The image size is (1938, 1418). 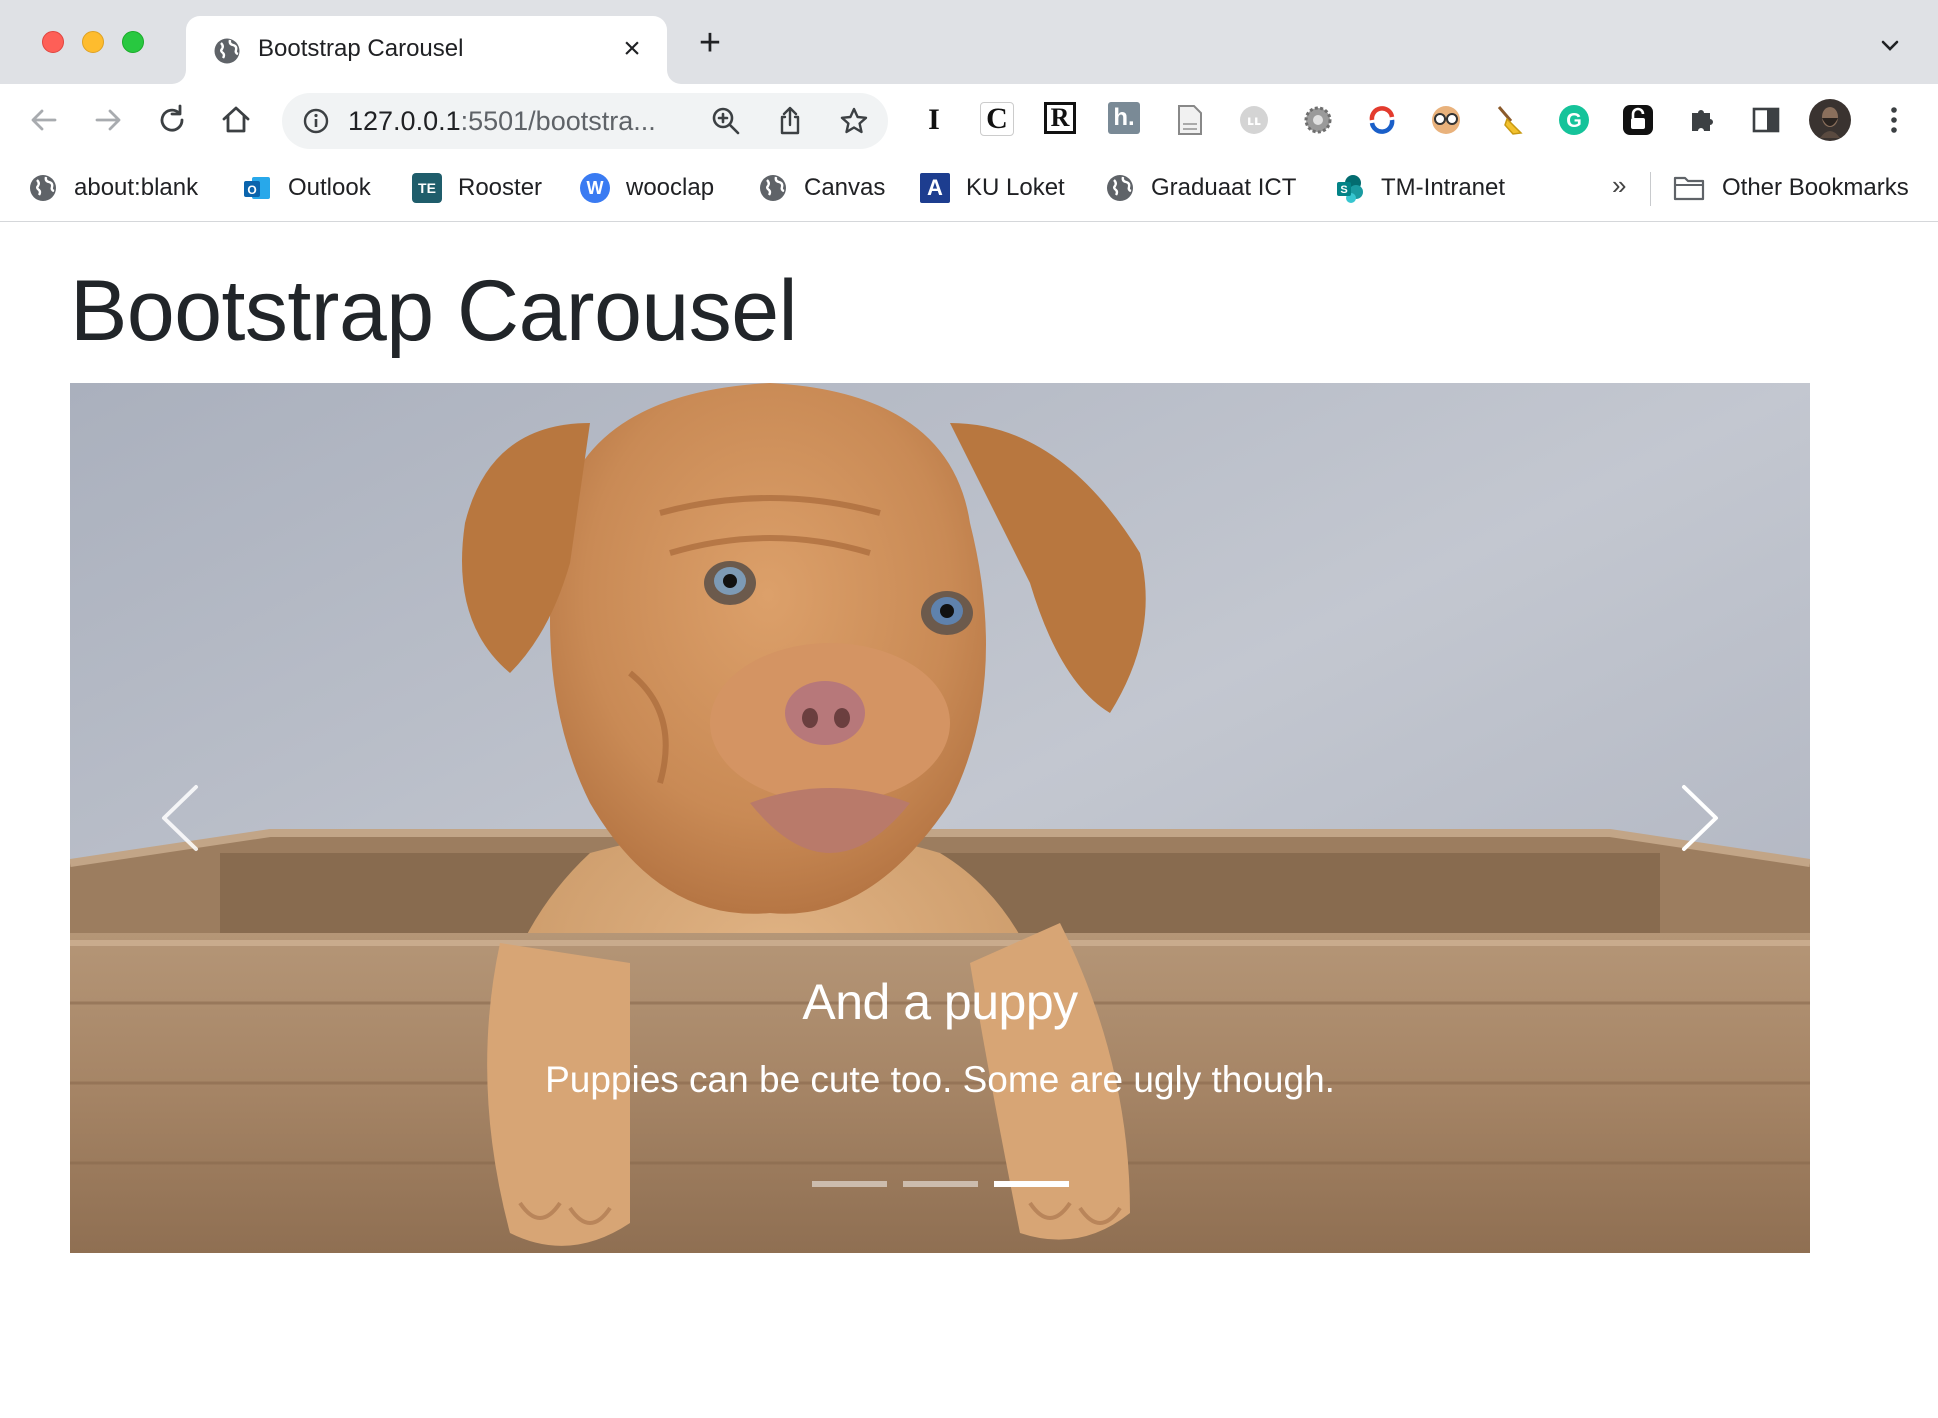 What do you see at coordinates (133, 42) in the screenshot?
I see `maximize-window-button` at bounding box center [133, 42].